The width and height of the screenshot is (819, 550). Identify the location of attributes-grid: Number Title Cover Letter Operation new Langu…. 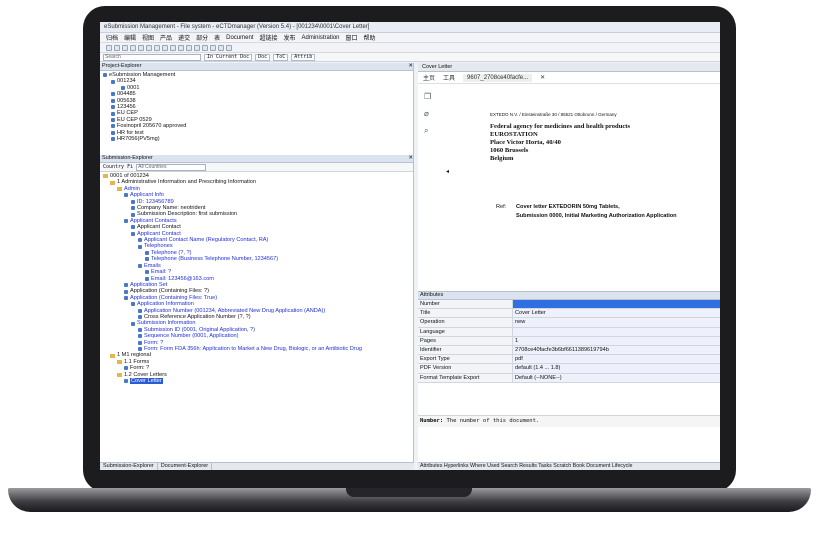
(569, 341).